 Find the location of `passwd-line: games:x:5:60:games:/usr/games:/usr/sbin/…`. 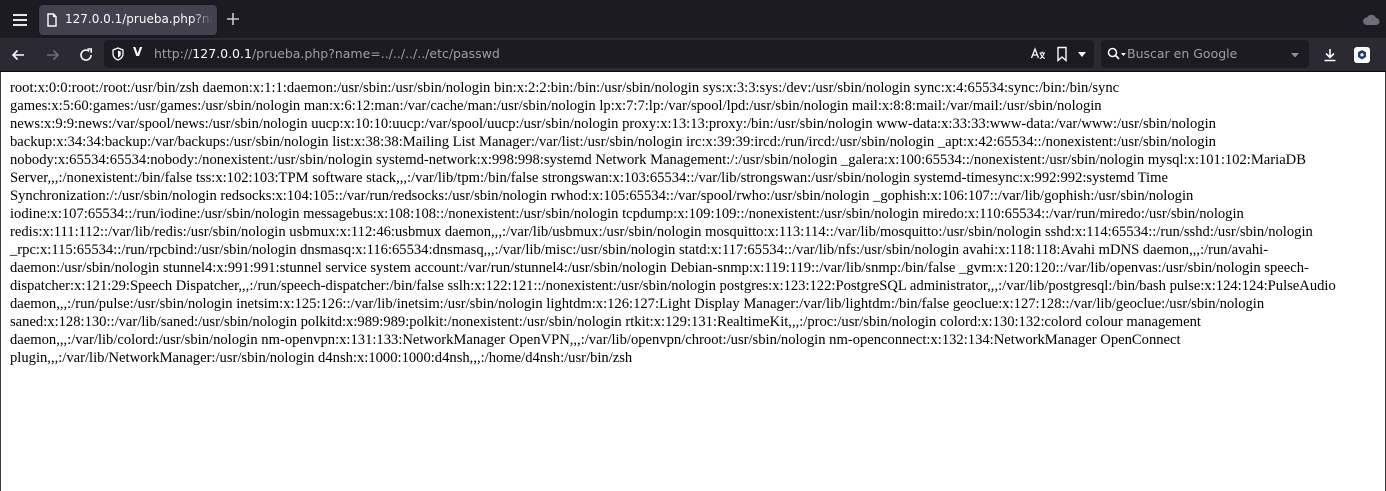

passwd-line: games:x:5:60:games:/usr/games:/usr/sbin/… is located at coordinates (556, 106).